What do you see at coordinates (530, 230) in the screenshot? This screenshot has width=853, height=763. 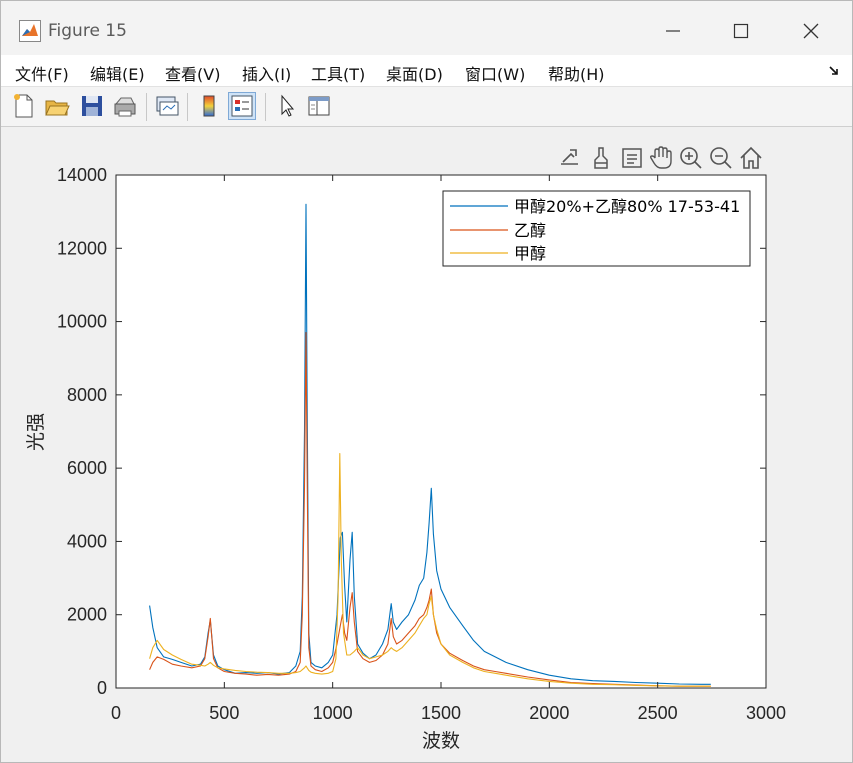 I see `legend-label-2: 乙醇` at bounding box center [530, 230].